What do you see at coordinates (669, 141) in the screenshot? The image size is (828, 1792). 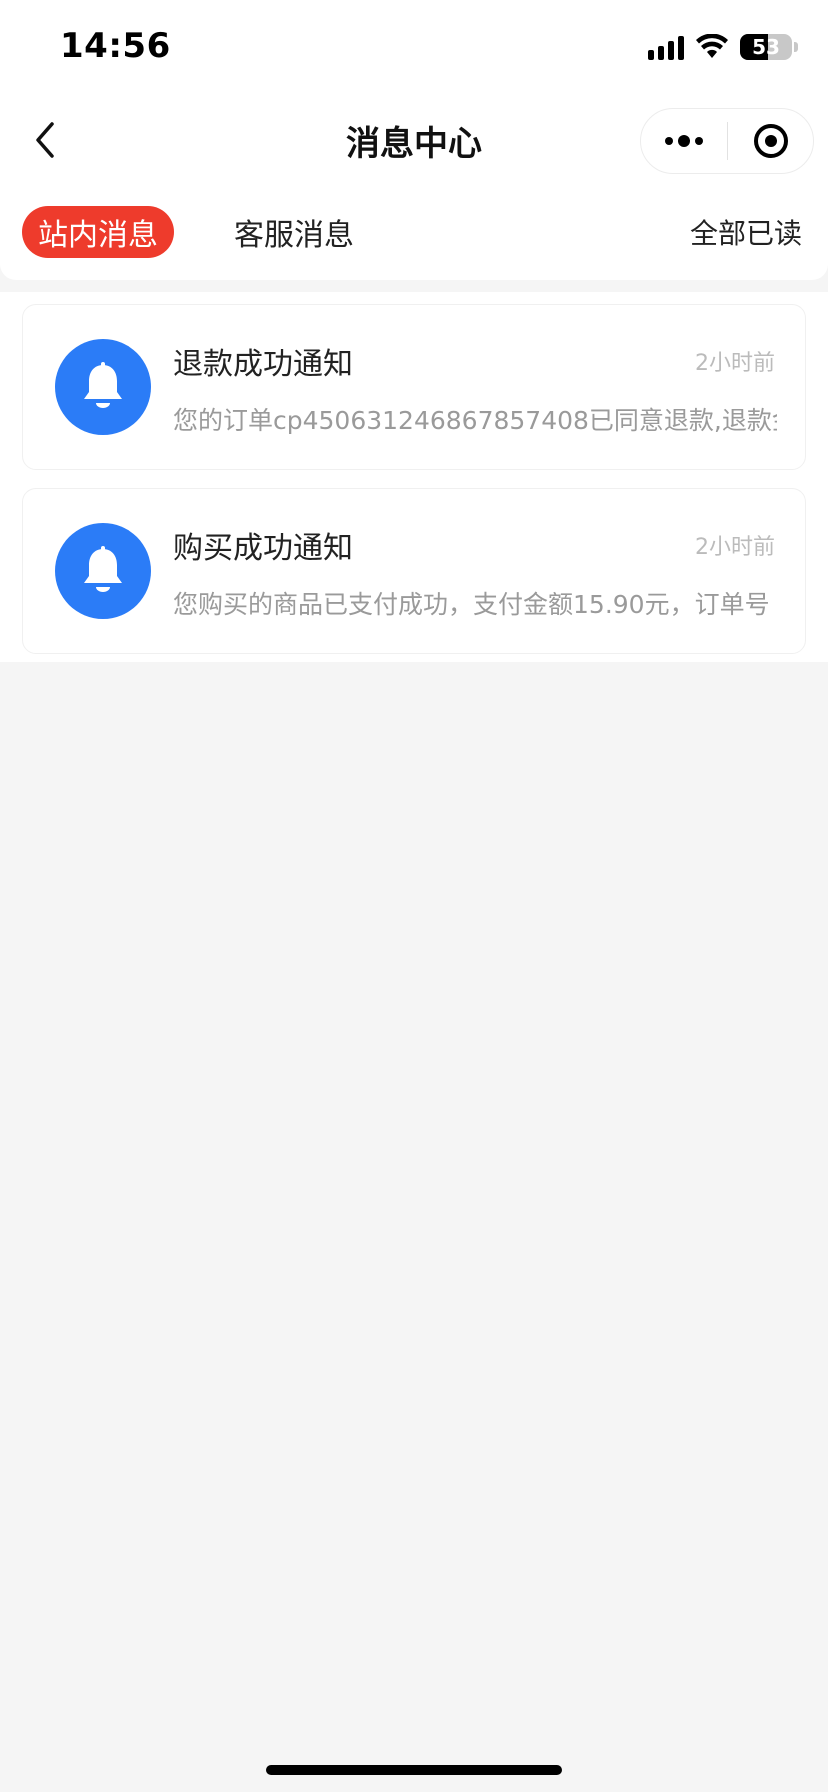 I see `more-dots-icon` at bounding box center [669, 141].